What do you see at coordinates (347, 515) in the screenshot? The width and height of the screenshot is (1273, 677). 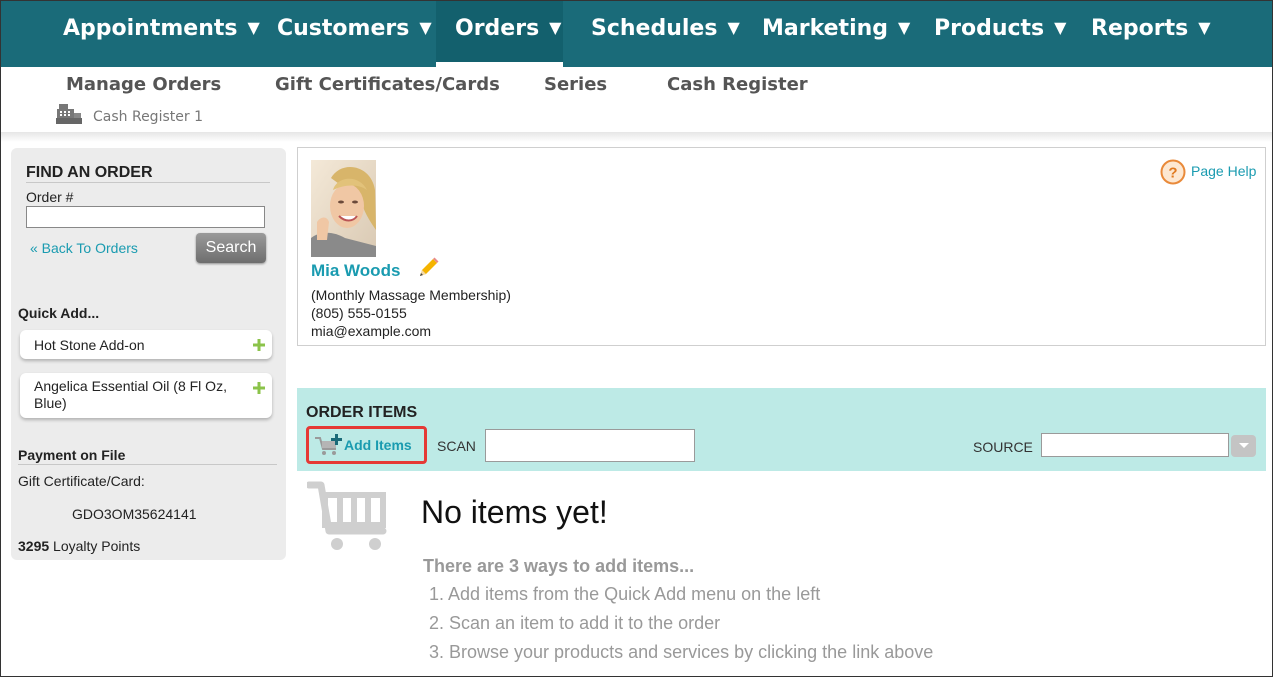 I see `cart-icon` at bounding box center [347, 515].